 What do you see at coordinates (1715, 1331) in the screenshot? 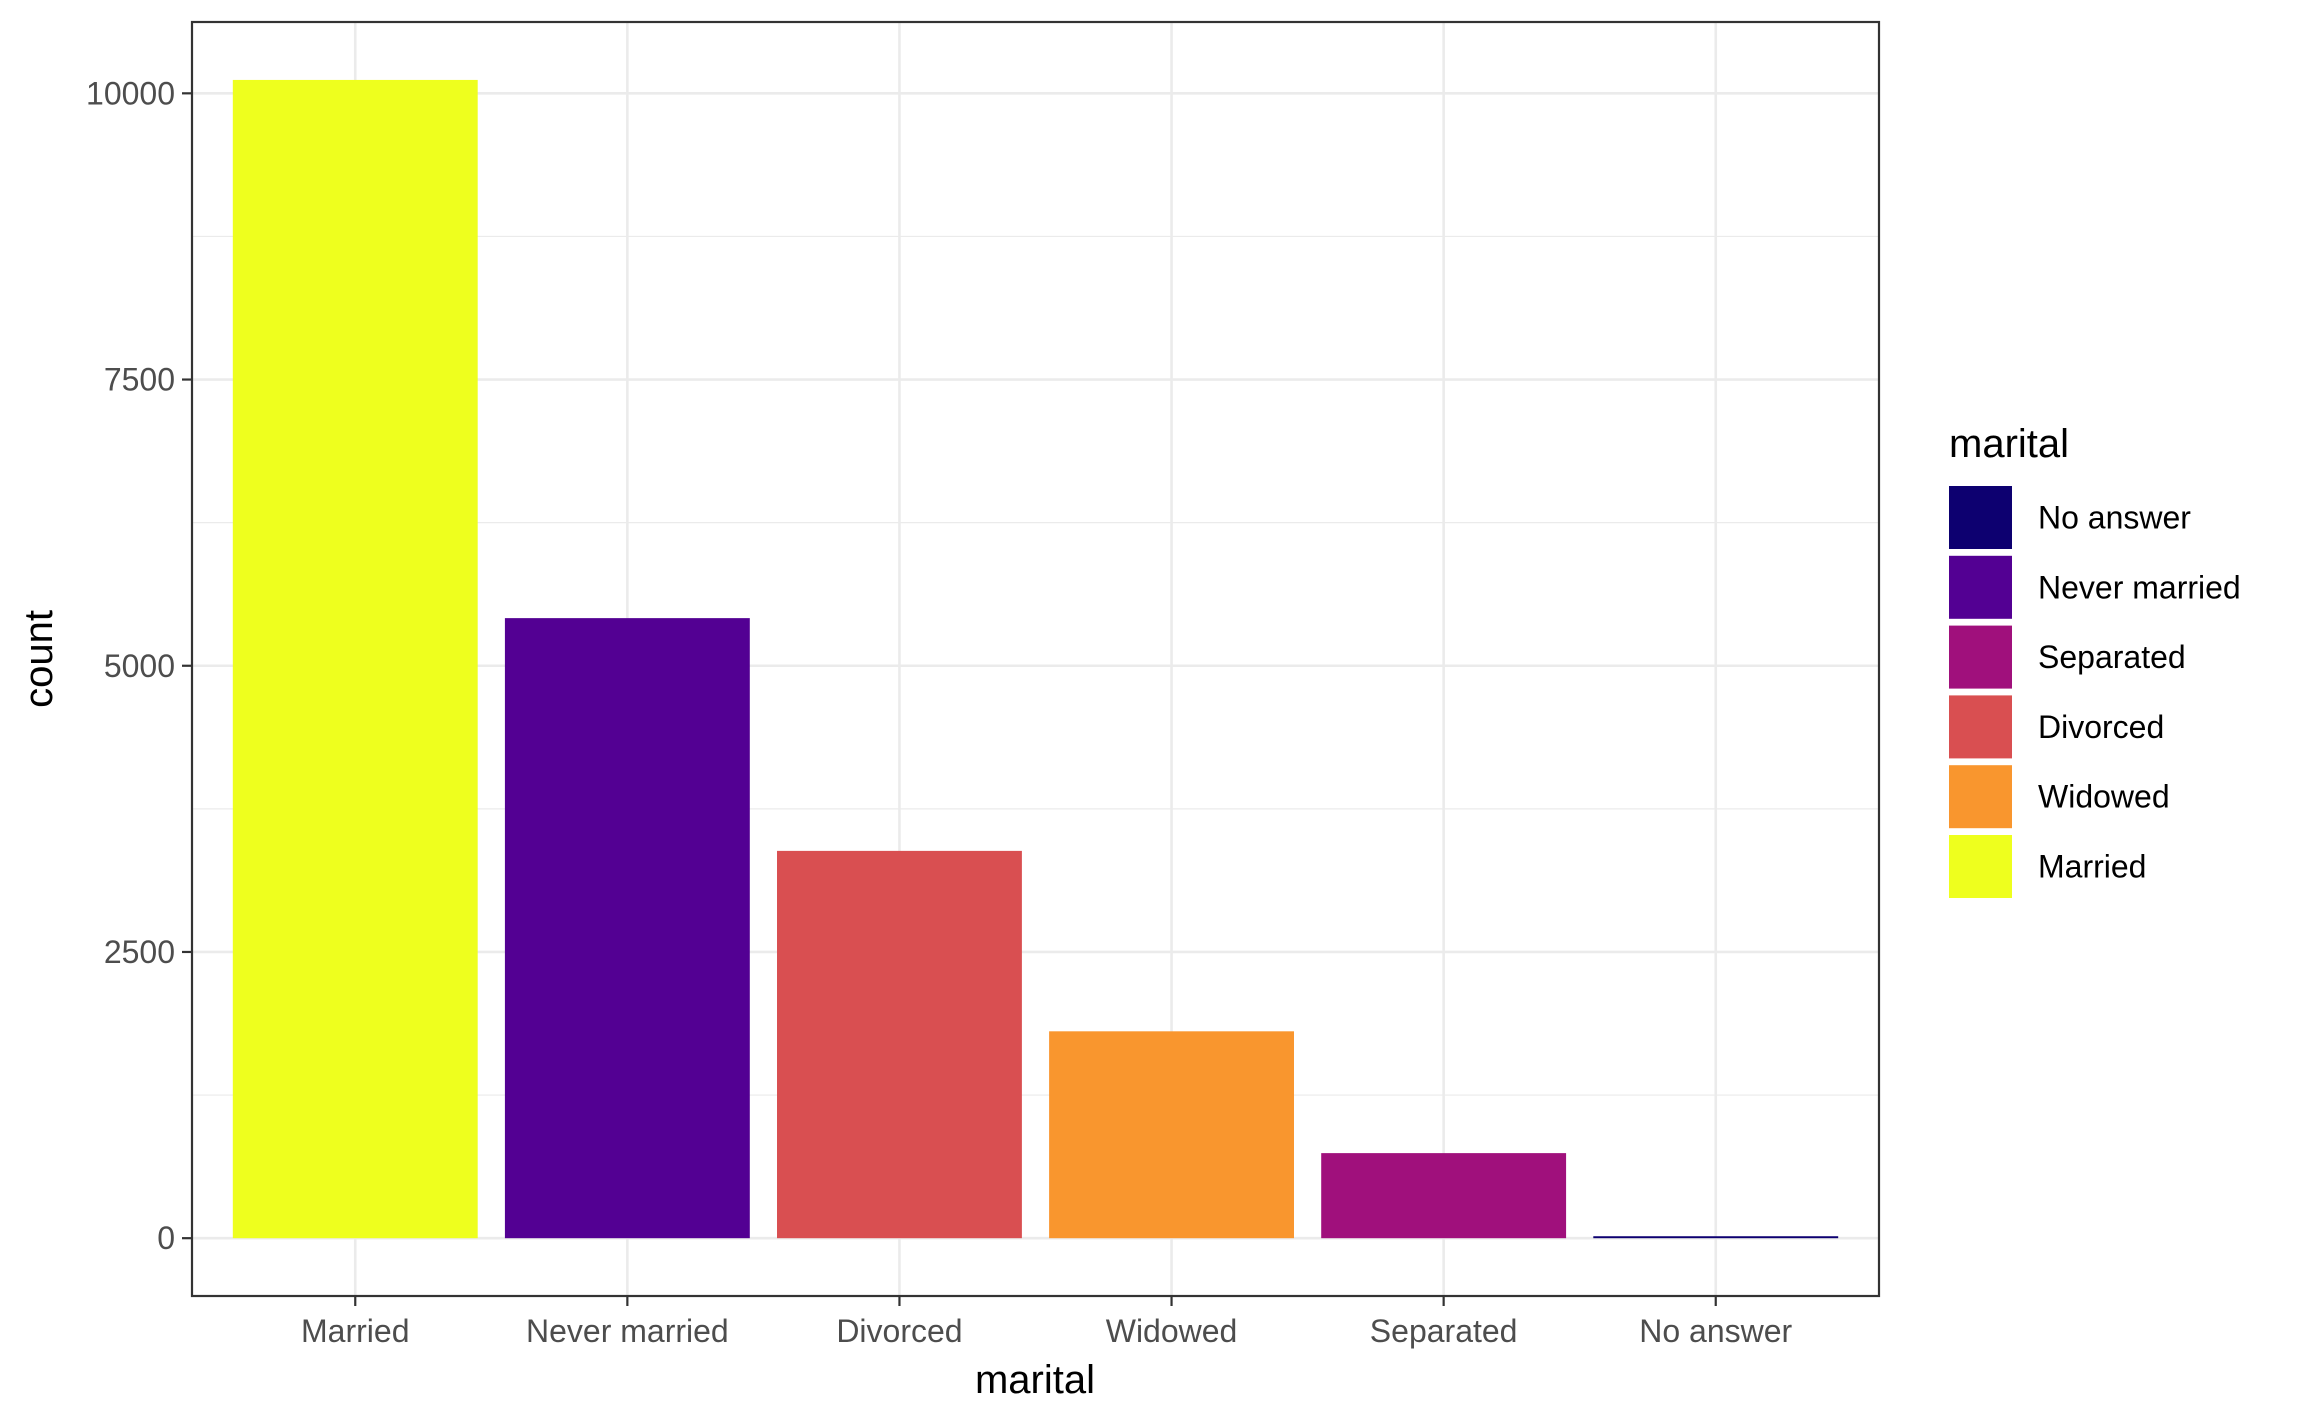
I see `x-tick-label: No answer` at bounding box center [1715, 1331].